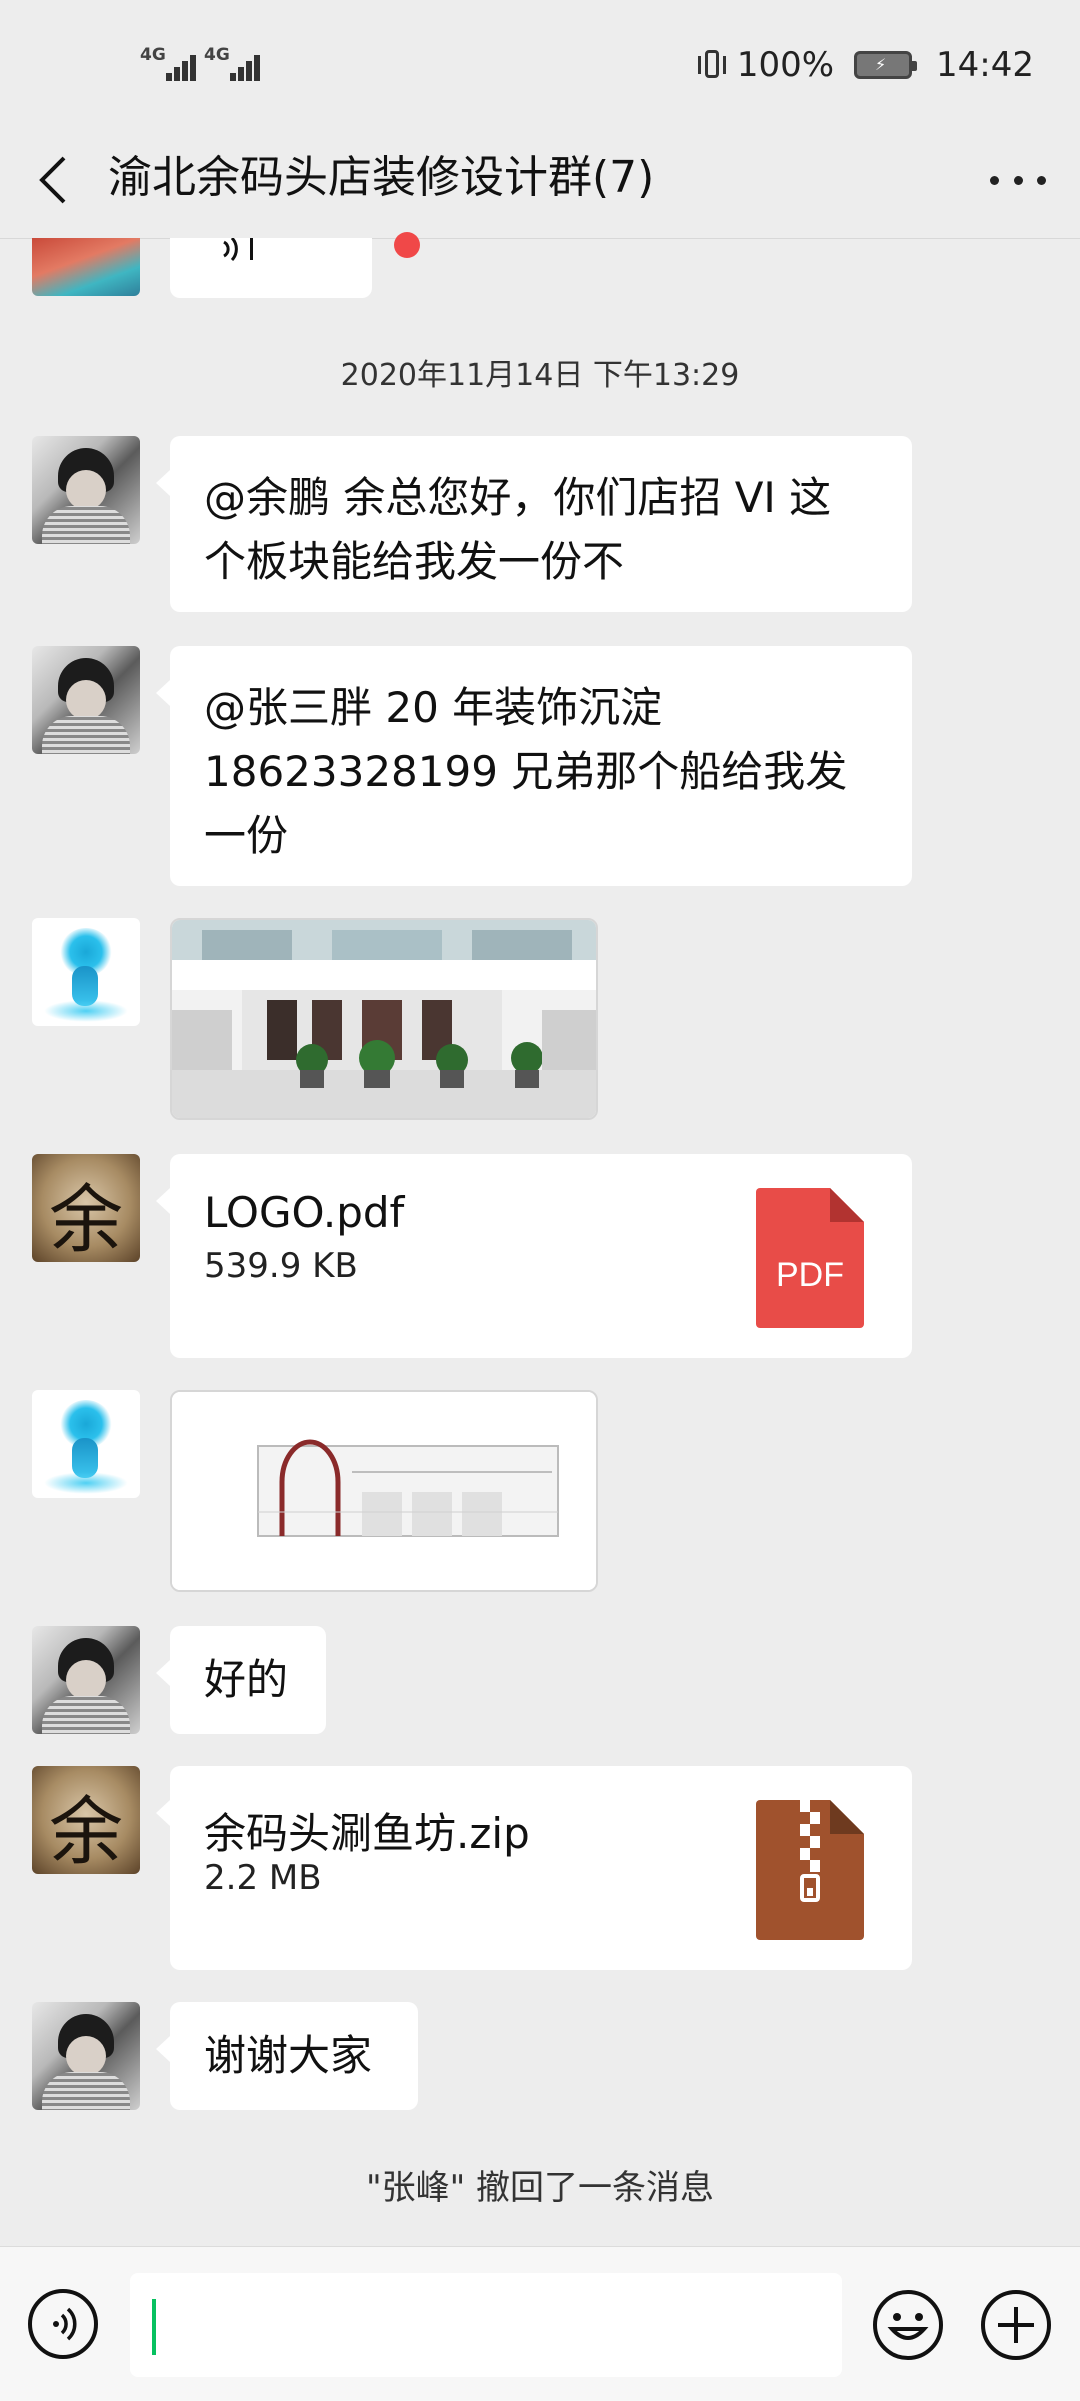 This screenshot has width=1080, height=2401. Describe the element at coordinates (810, 1870) in the screenshot. I see `zip-file-icon` at that location.